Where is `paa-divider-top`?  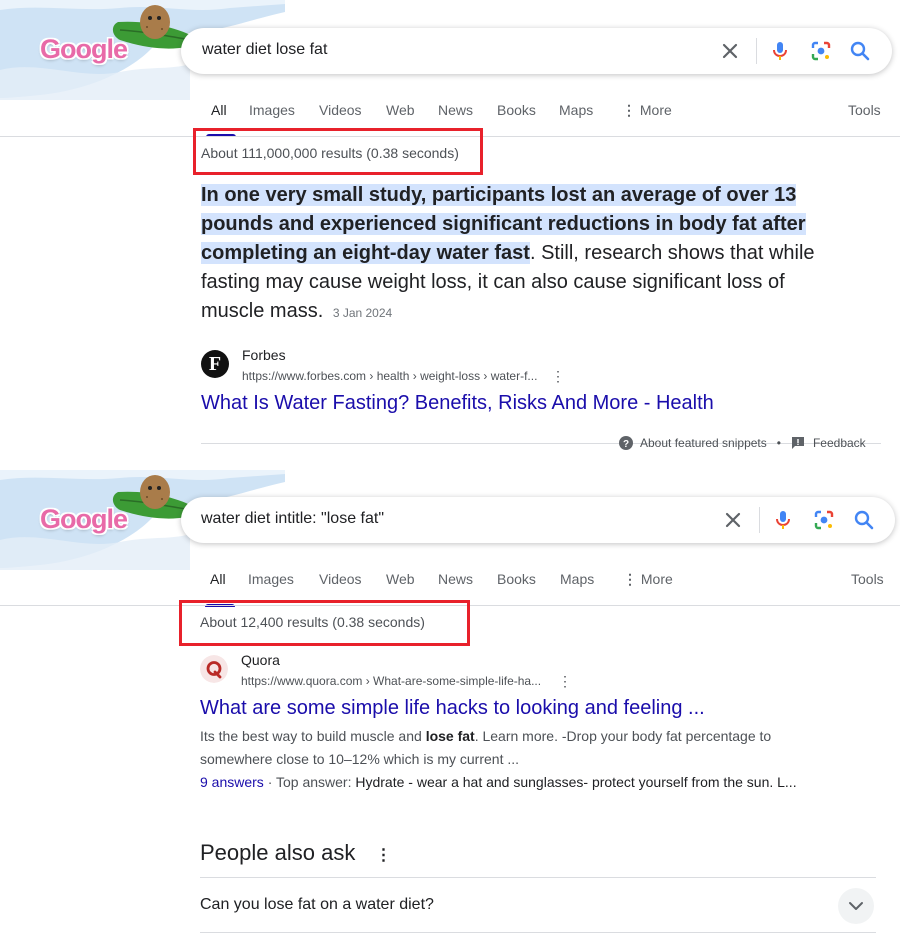 paa-divider-top is located at coordinates (538, 877).